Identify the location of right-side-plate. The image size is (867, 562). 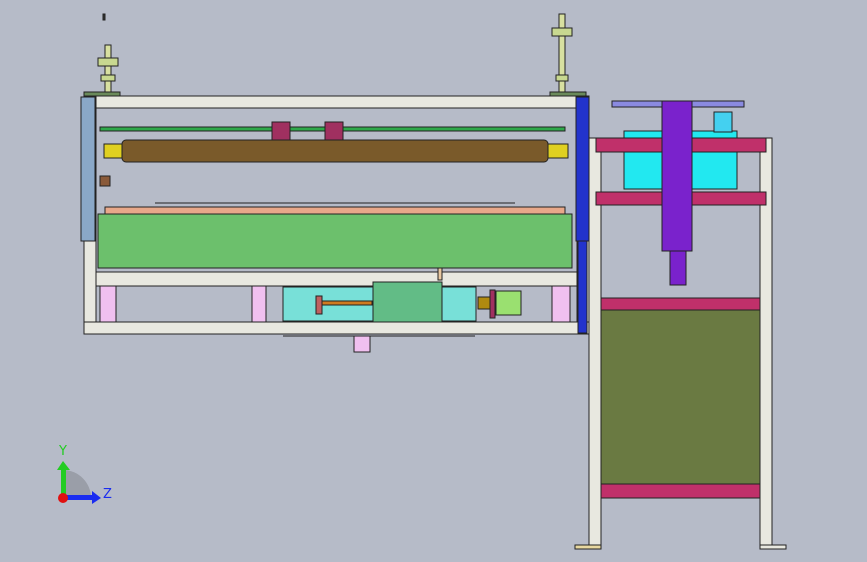
(582, 169).